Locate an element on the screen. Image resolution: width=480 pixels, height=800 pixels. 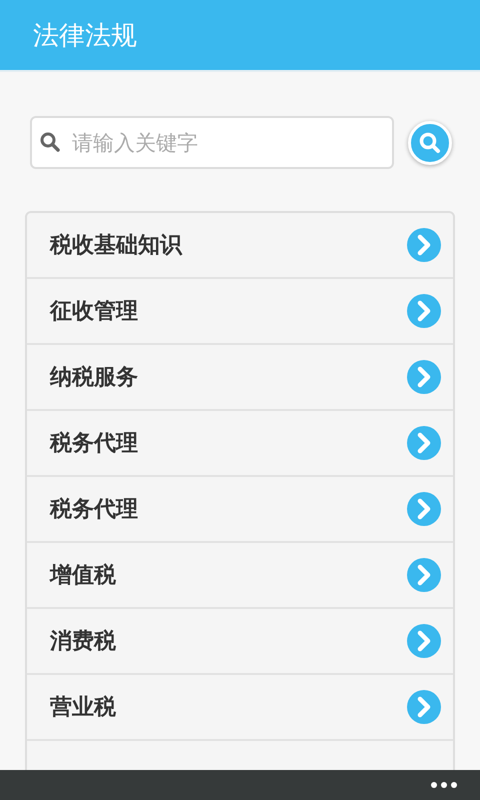
search-field: 请输入关键字 is located at coordinates (212, 142).